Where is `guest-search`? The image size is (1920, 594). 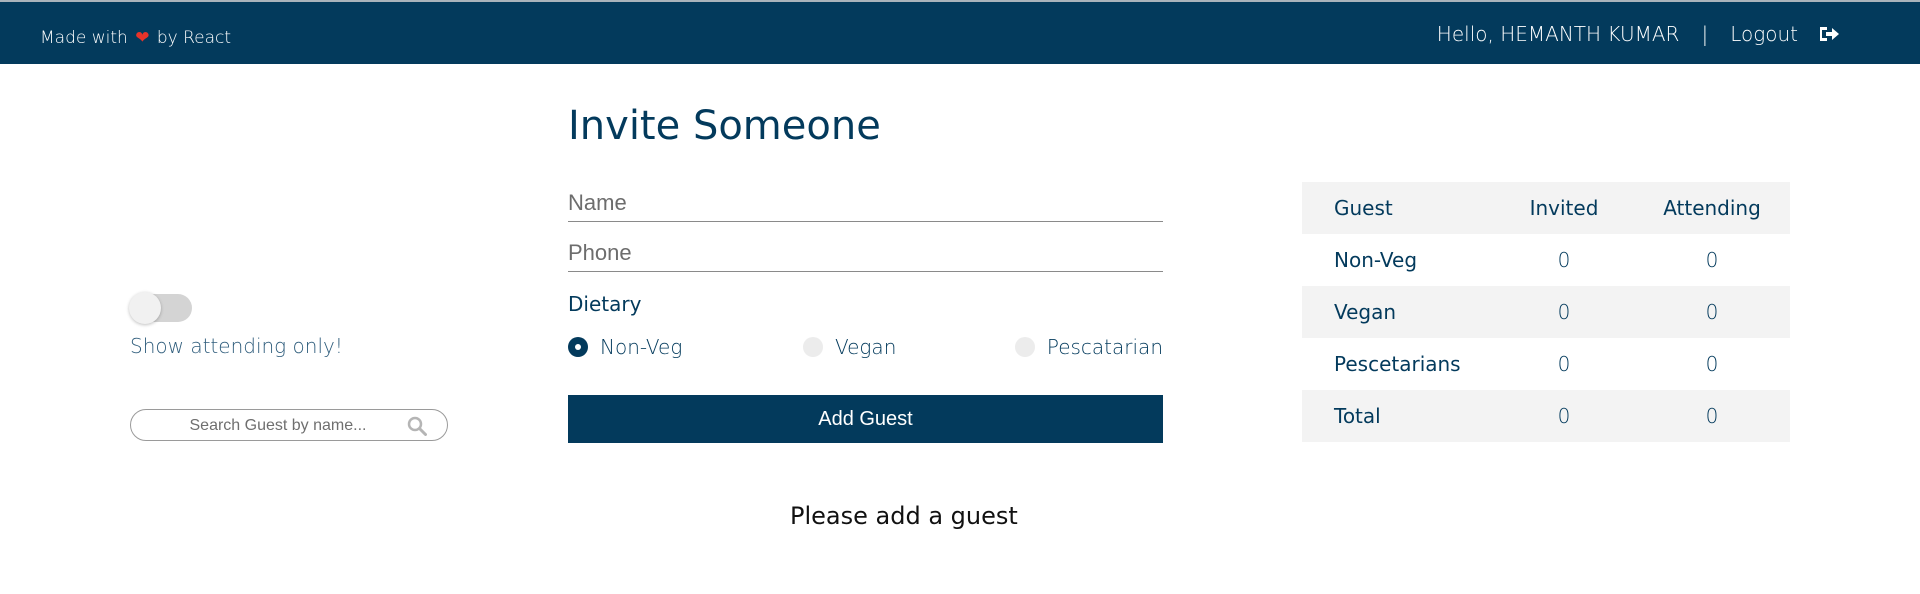 guest-search is located at coordinates (289, 425).